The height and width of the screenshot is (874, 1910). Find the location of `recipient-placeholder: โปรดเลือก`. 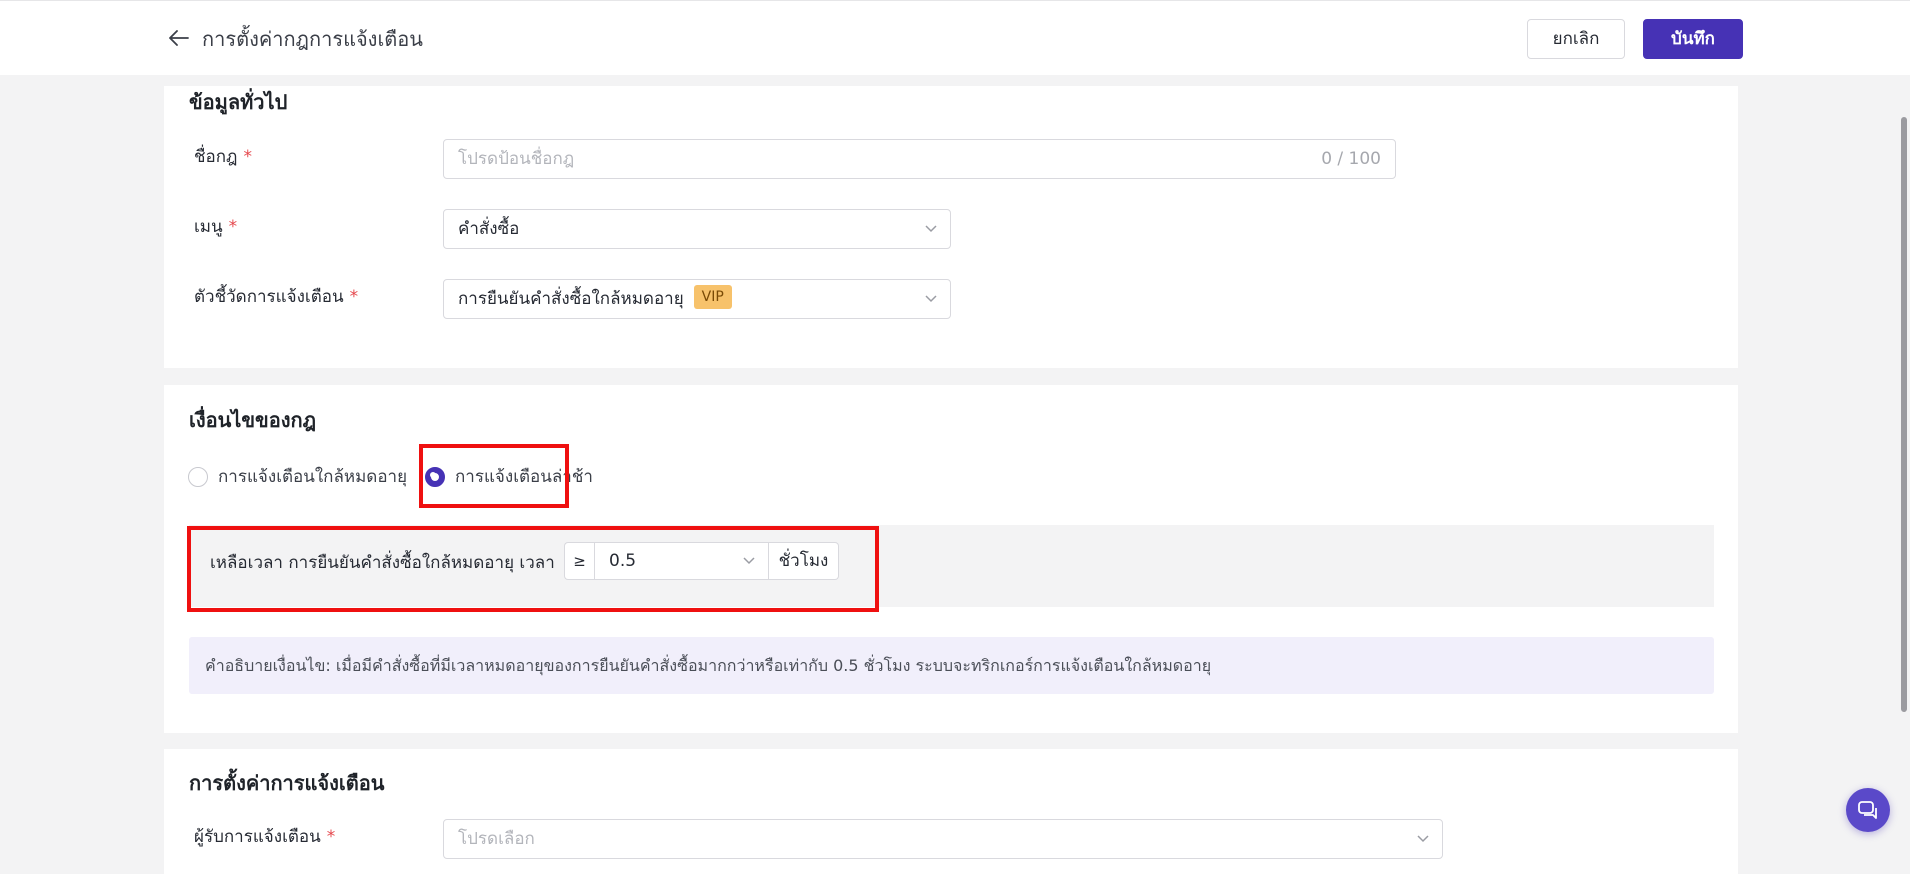

recipient-placeholder: โปรดเลือก is located at coordinates (496, 839).